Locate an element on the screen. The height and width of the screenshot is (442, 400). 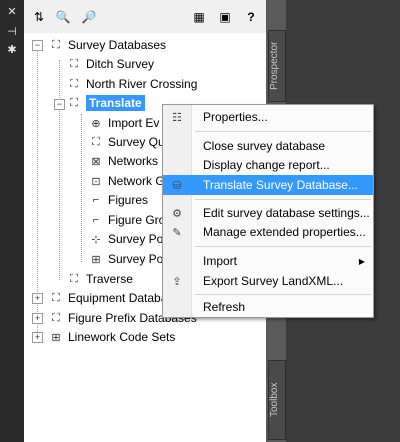
export-icon: ⇪ is located at coordinates (177, 281).